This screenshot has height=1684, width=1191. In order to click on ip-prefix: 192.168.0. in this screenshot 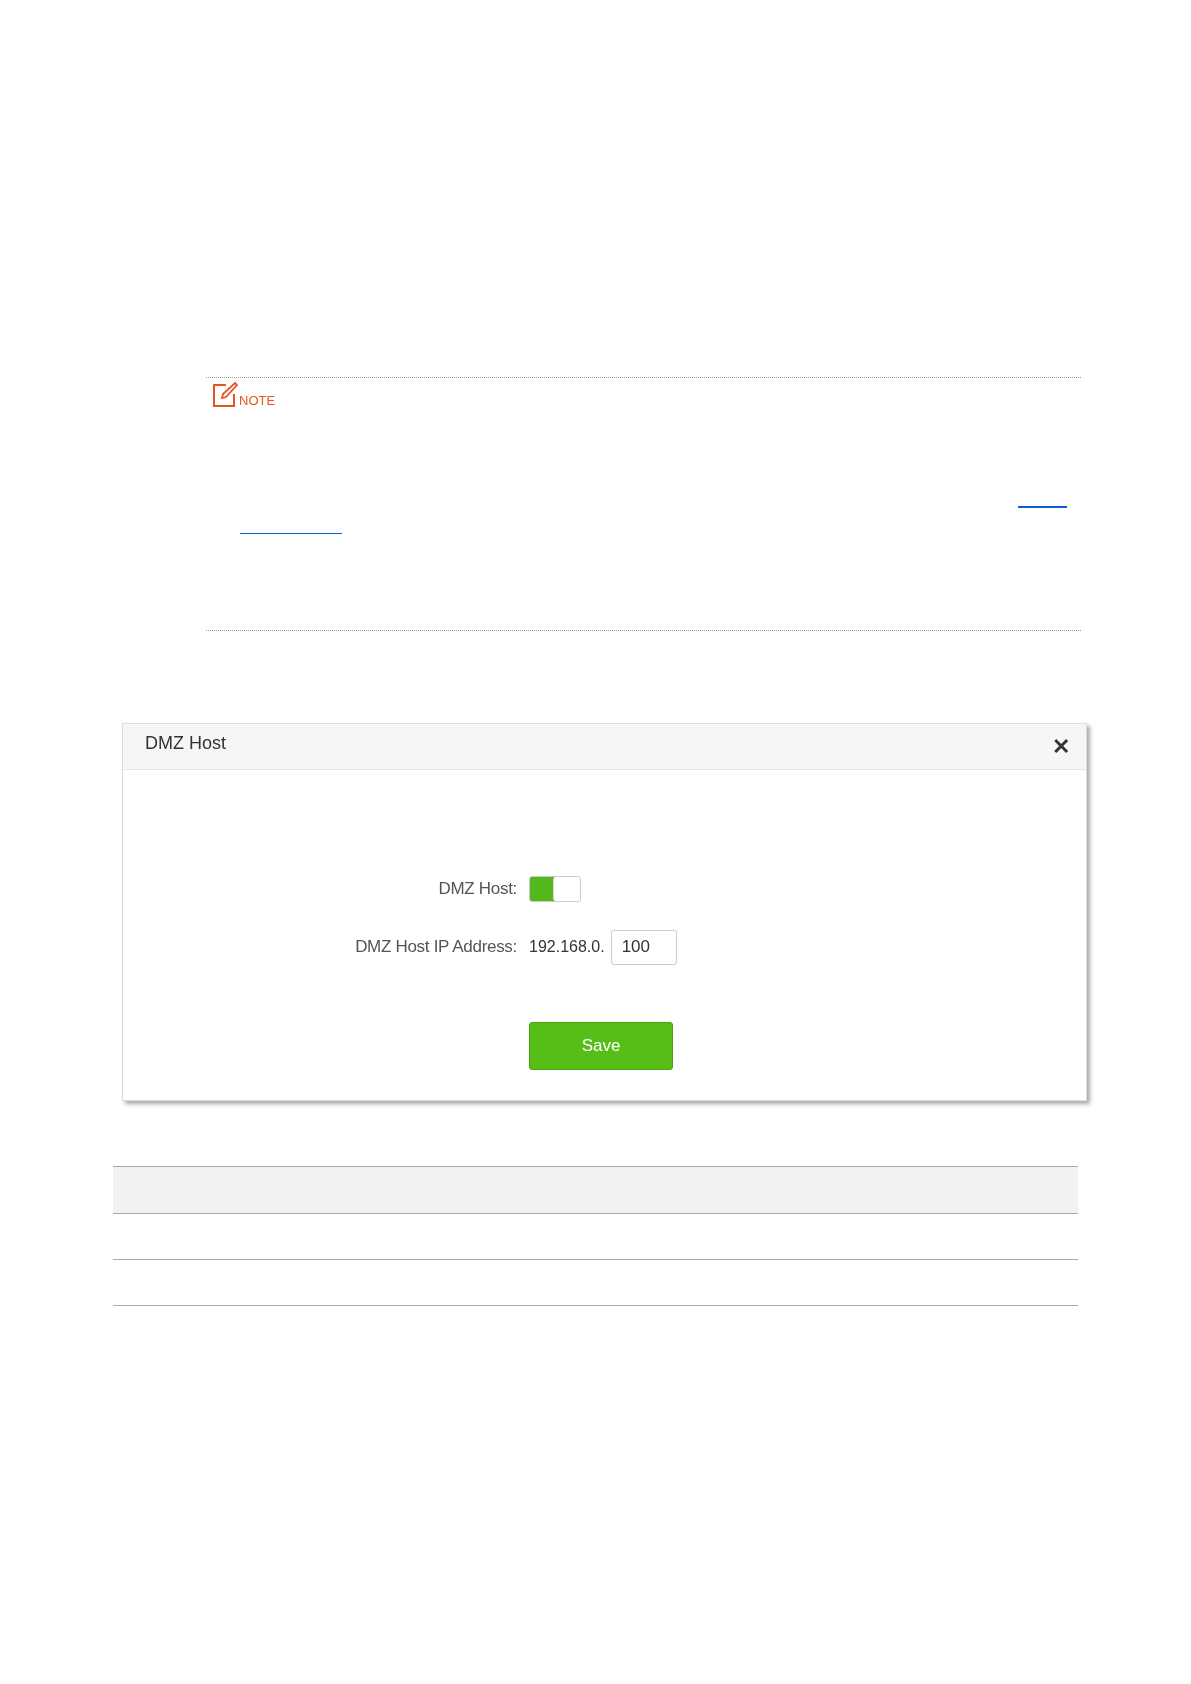, I will do `click(567, 947)`.